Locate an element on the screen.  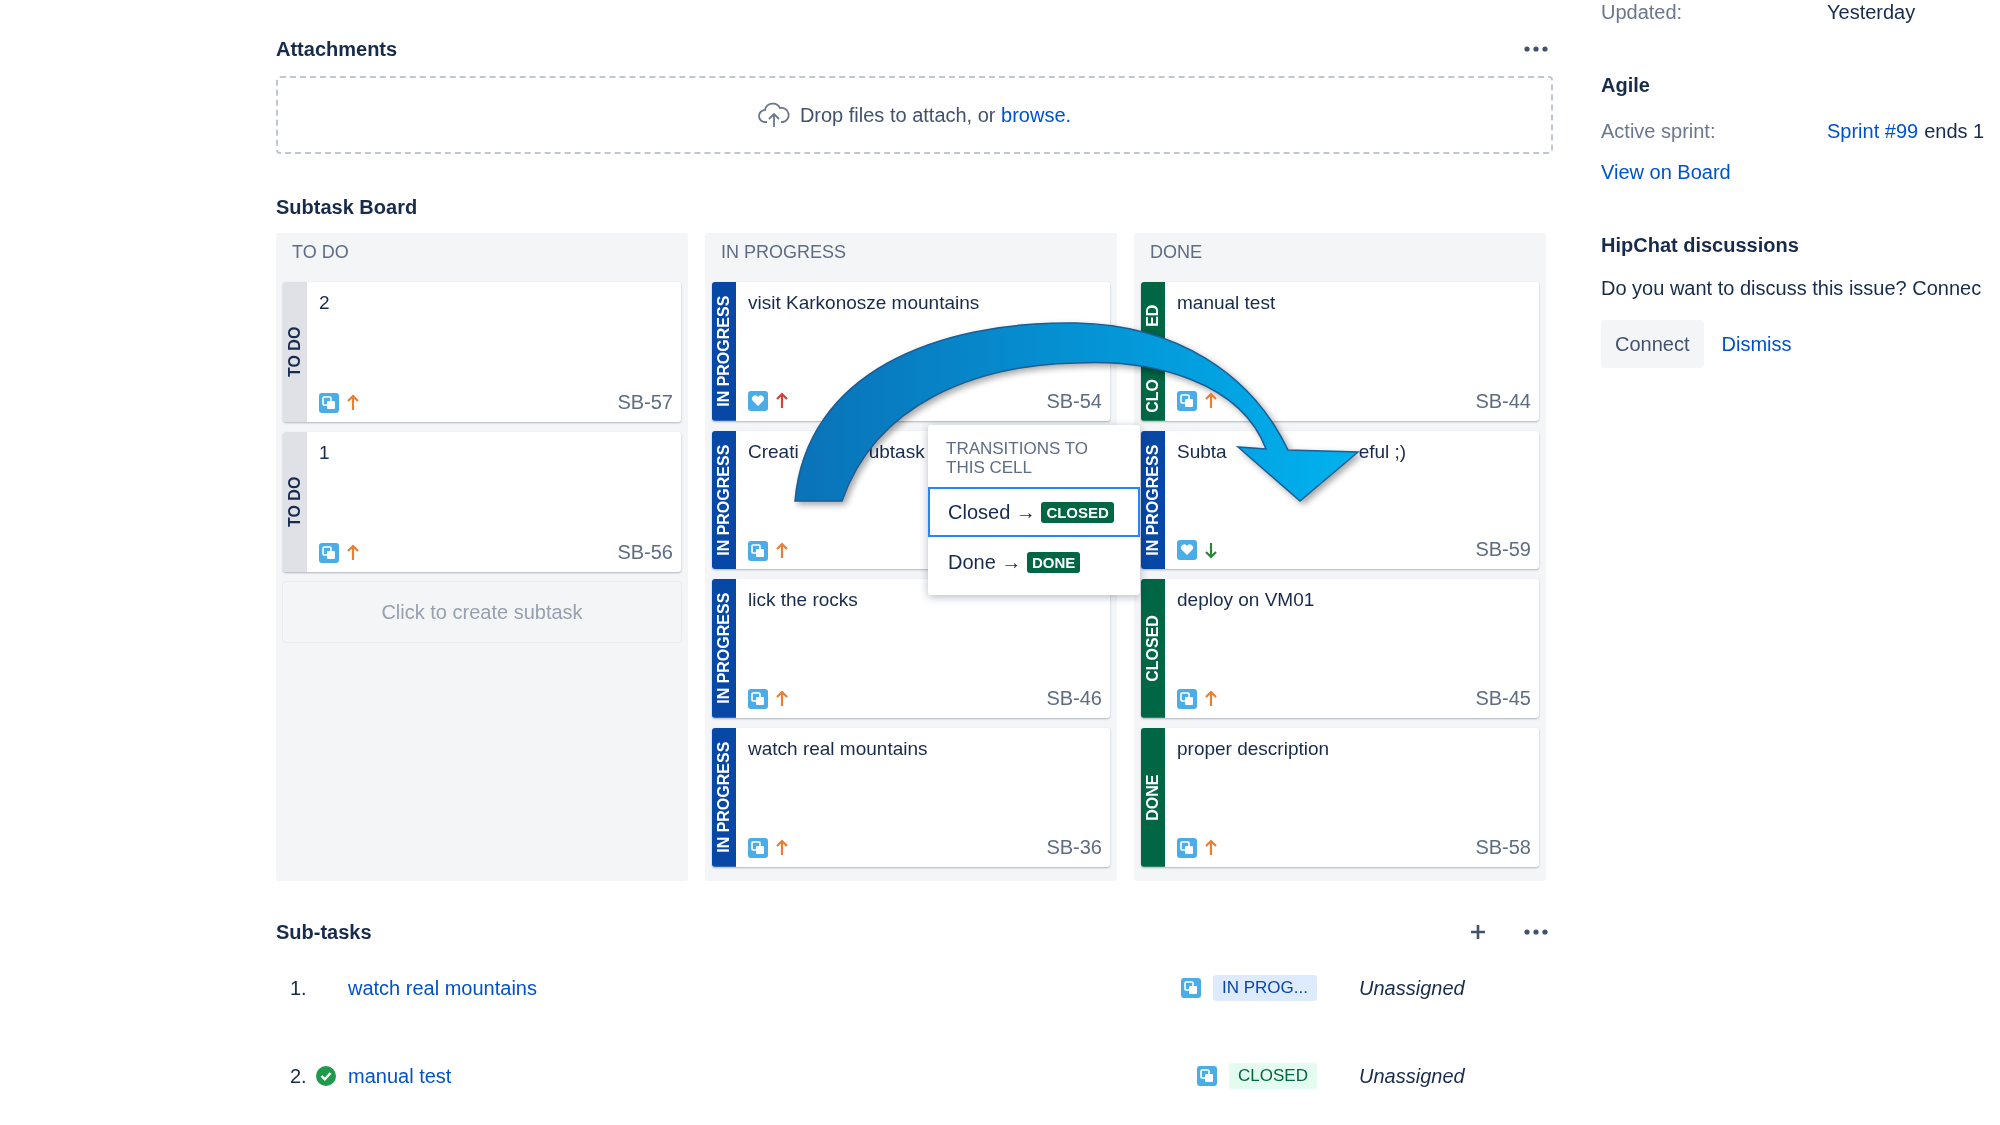
column-title: DONE is located at coordinates (1176, 252).